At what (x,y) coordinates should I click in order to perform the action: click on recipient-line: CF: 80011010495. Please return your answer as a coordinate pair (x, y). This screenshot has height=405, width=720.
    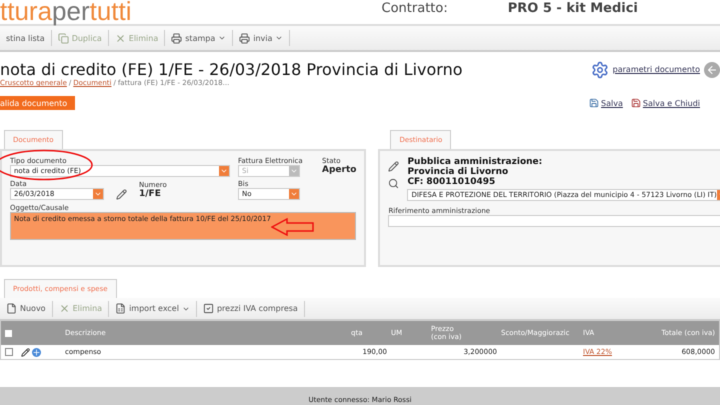
    Looking at the image, I should click on (451, 182).